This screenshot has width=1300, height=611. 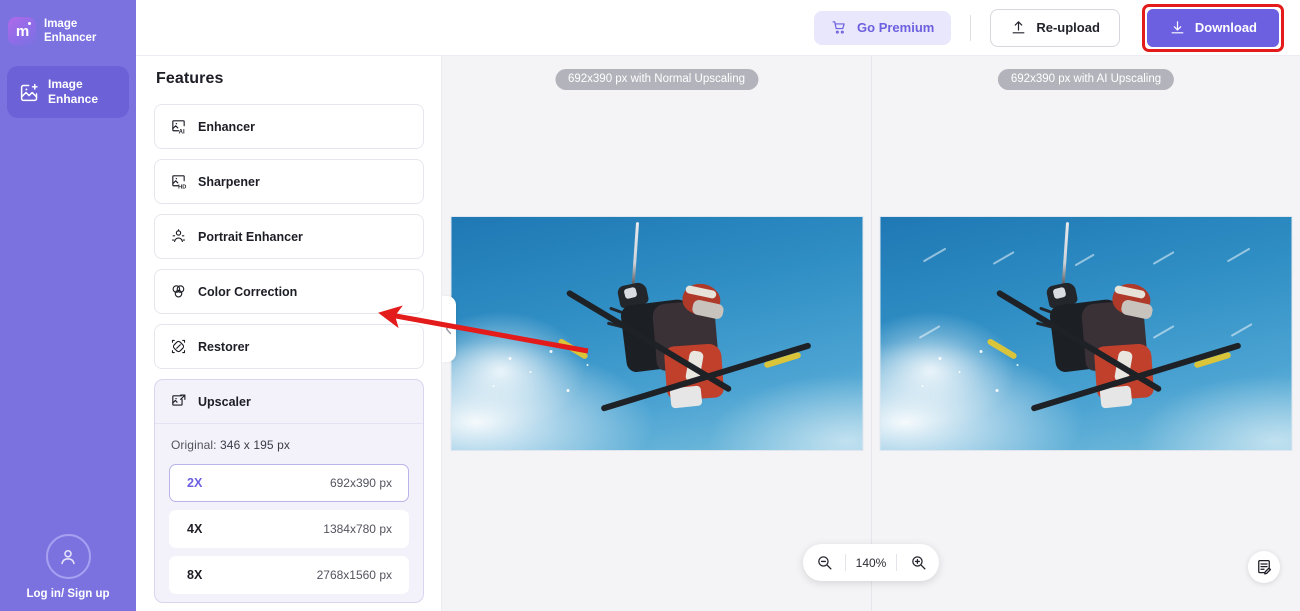 What do you see at coordinates (178, 237) in the screenshot?
I see `portrait-icon` at bounding box center [178, 237].